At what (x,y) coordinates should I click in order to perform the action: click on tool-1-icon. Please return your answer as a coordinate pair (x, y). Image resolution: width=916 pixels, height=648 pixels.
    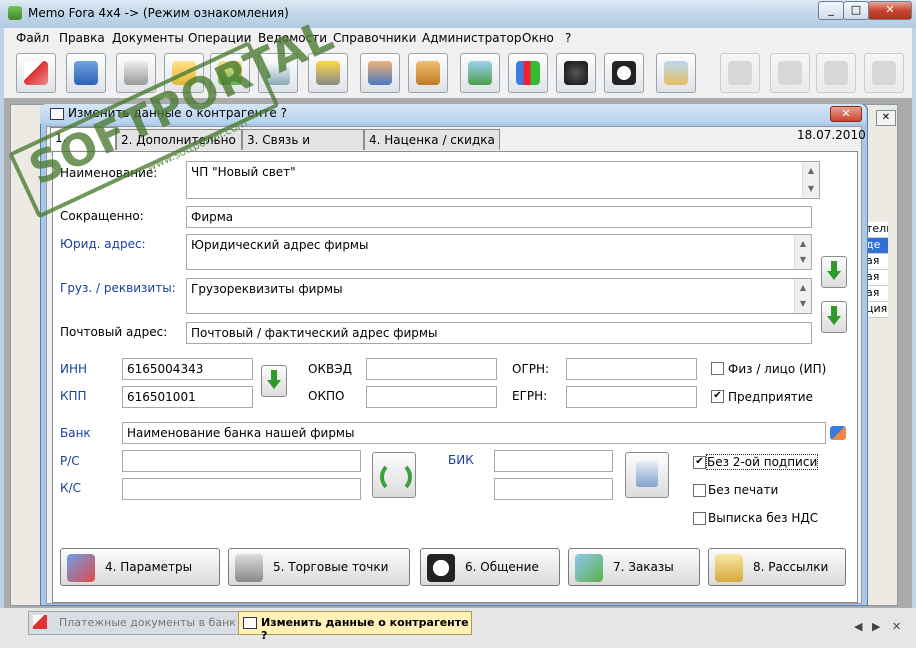
    Looking at the image, I should click on (740, 73).